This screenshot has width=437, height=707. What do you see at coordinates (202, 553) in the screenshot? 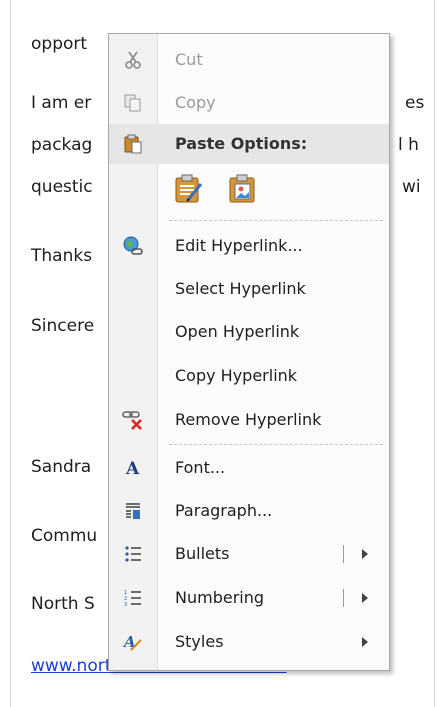
I see `menu-label-bullets: Bullets` at bounding box center [202, 553].